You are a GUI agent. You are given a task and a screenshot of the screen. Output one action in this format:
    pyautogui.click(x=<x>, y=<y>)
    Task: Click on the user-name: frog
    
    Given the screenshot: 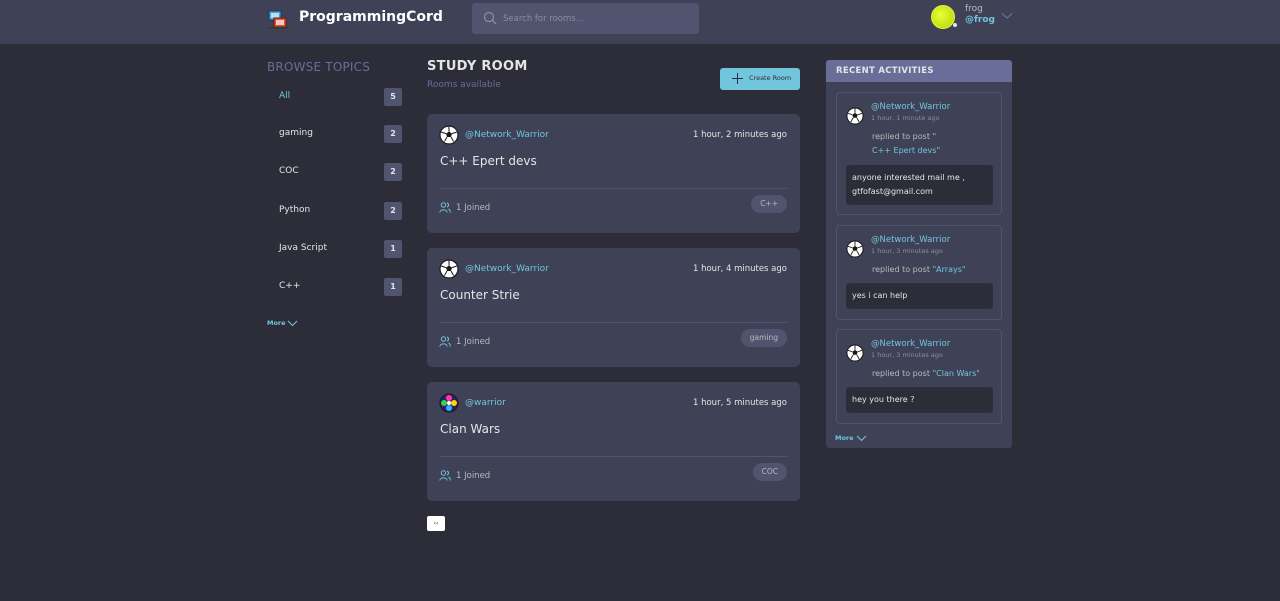 What is the action you would take?
    pyautogui.click(x=974, y=9)
    